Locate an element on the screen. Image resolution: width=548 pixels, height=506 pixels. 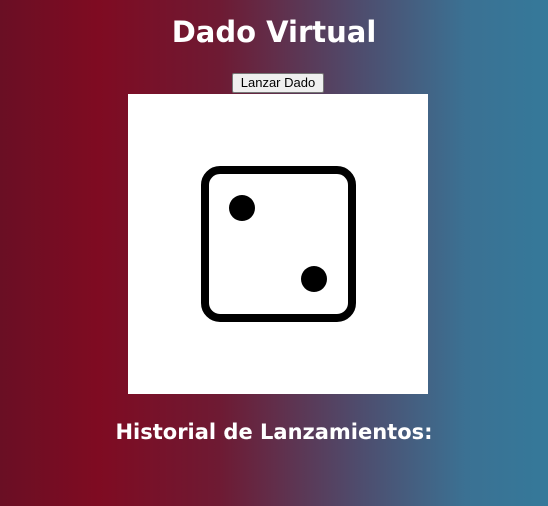
dice-pip-bottom-right is located at coordinates (314, 279).